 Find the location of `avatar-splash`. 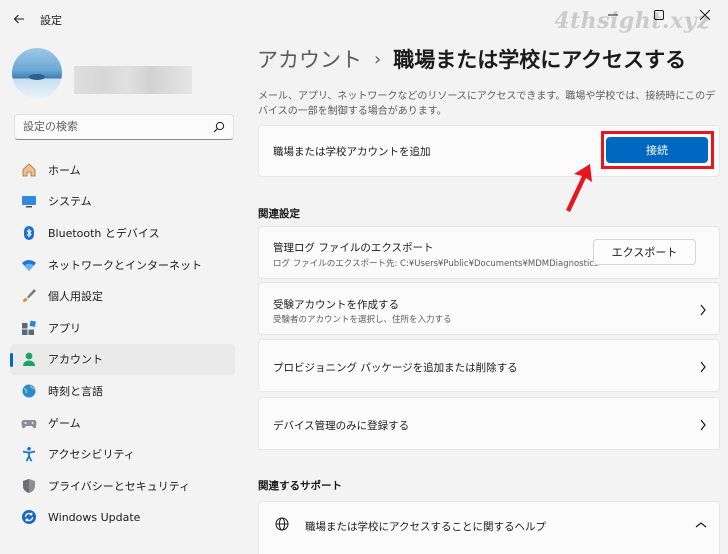

avatar-splash is located at coordinates (37, 77).